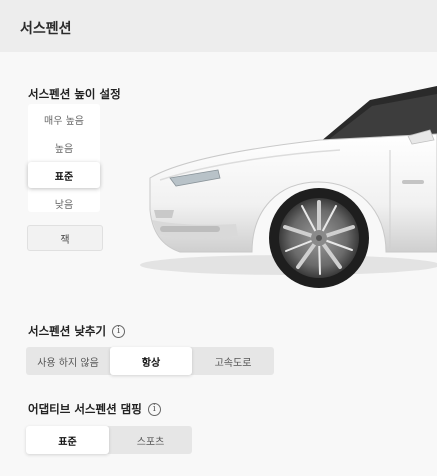  Describe the element at coordinates (67, 440) in the screenshot. I see `damping-option-standard: 표준` at that location.